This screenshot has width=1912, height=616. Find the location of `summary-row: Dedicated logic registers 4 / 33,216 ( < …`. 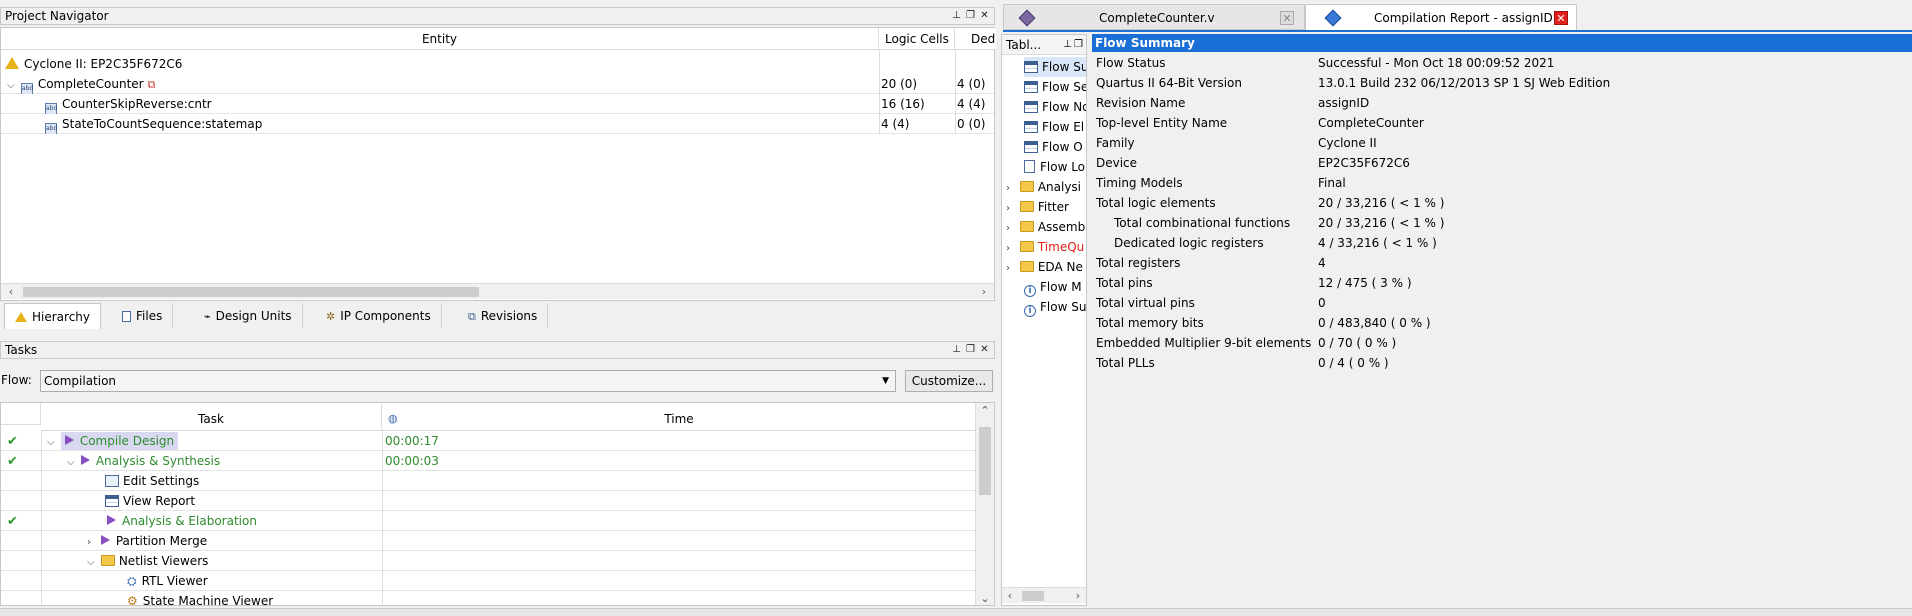

summary-row: Dedicated logic registers 4 / 33,216 ( < … is located at coordinates (1502, 243).